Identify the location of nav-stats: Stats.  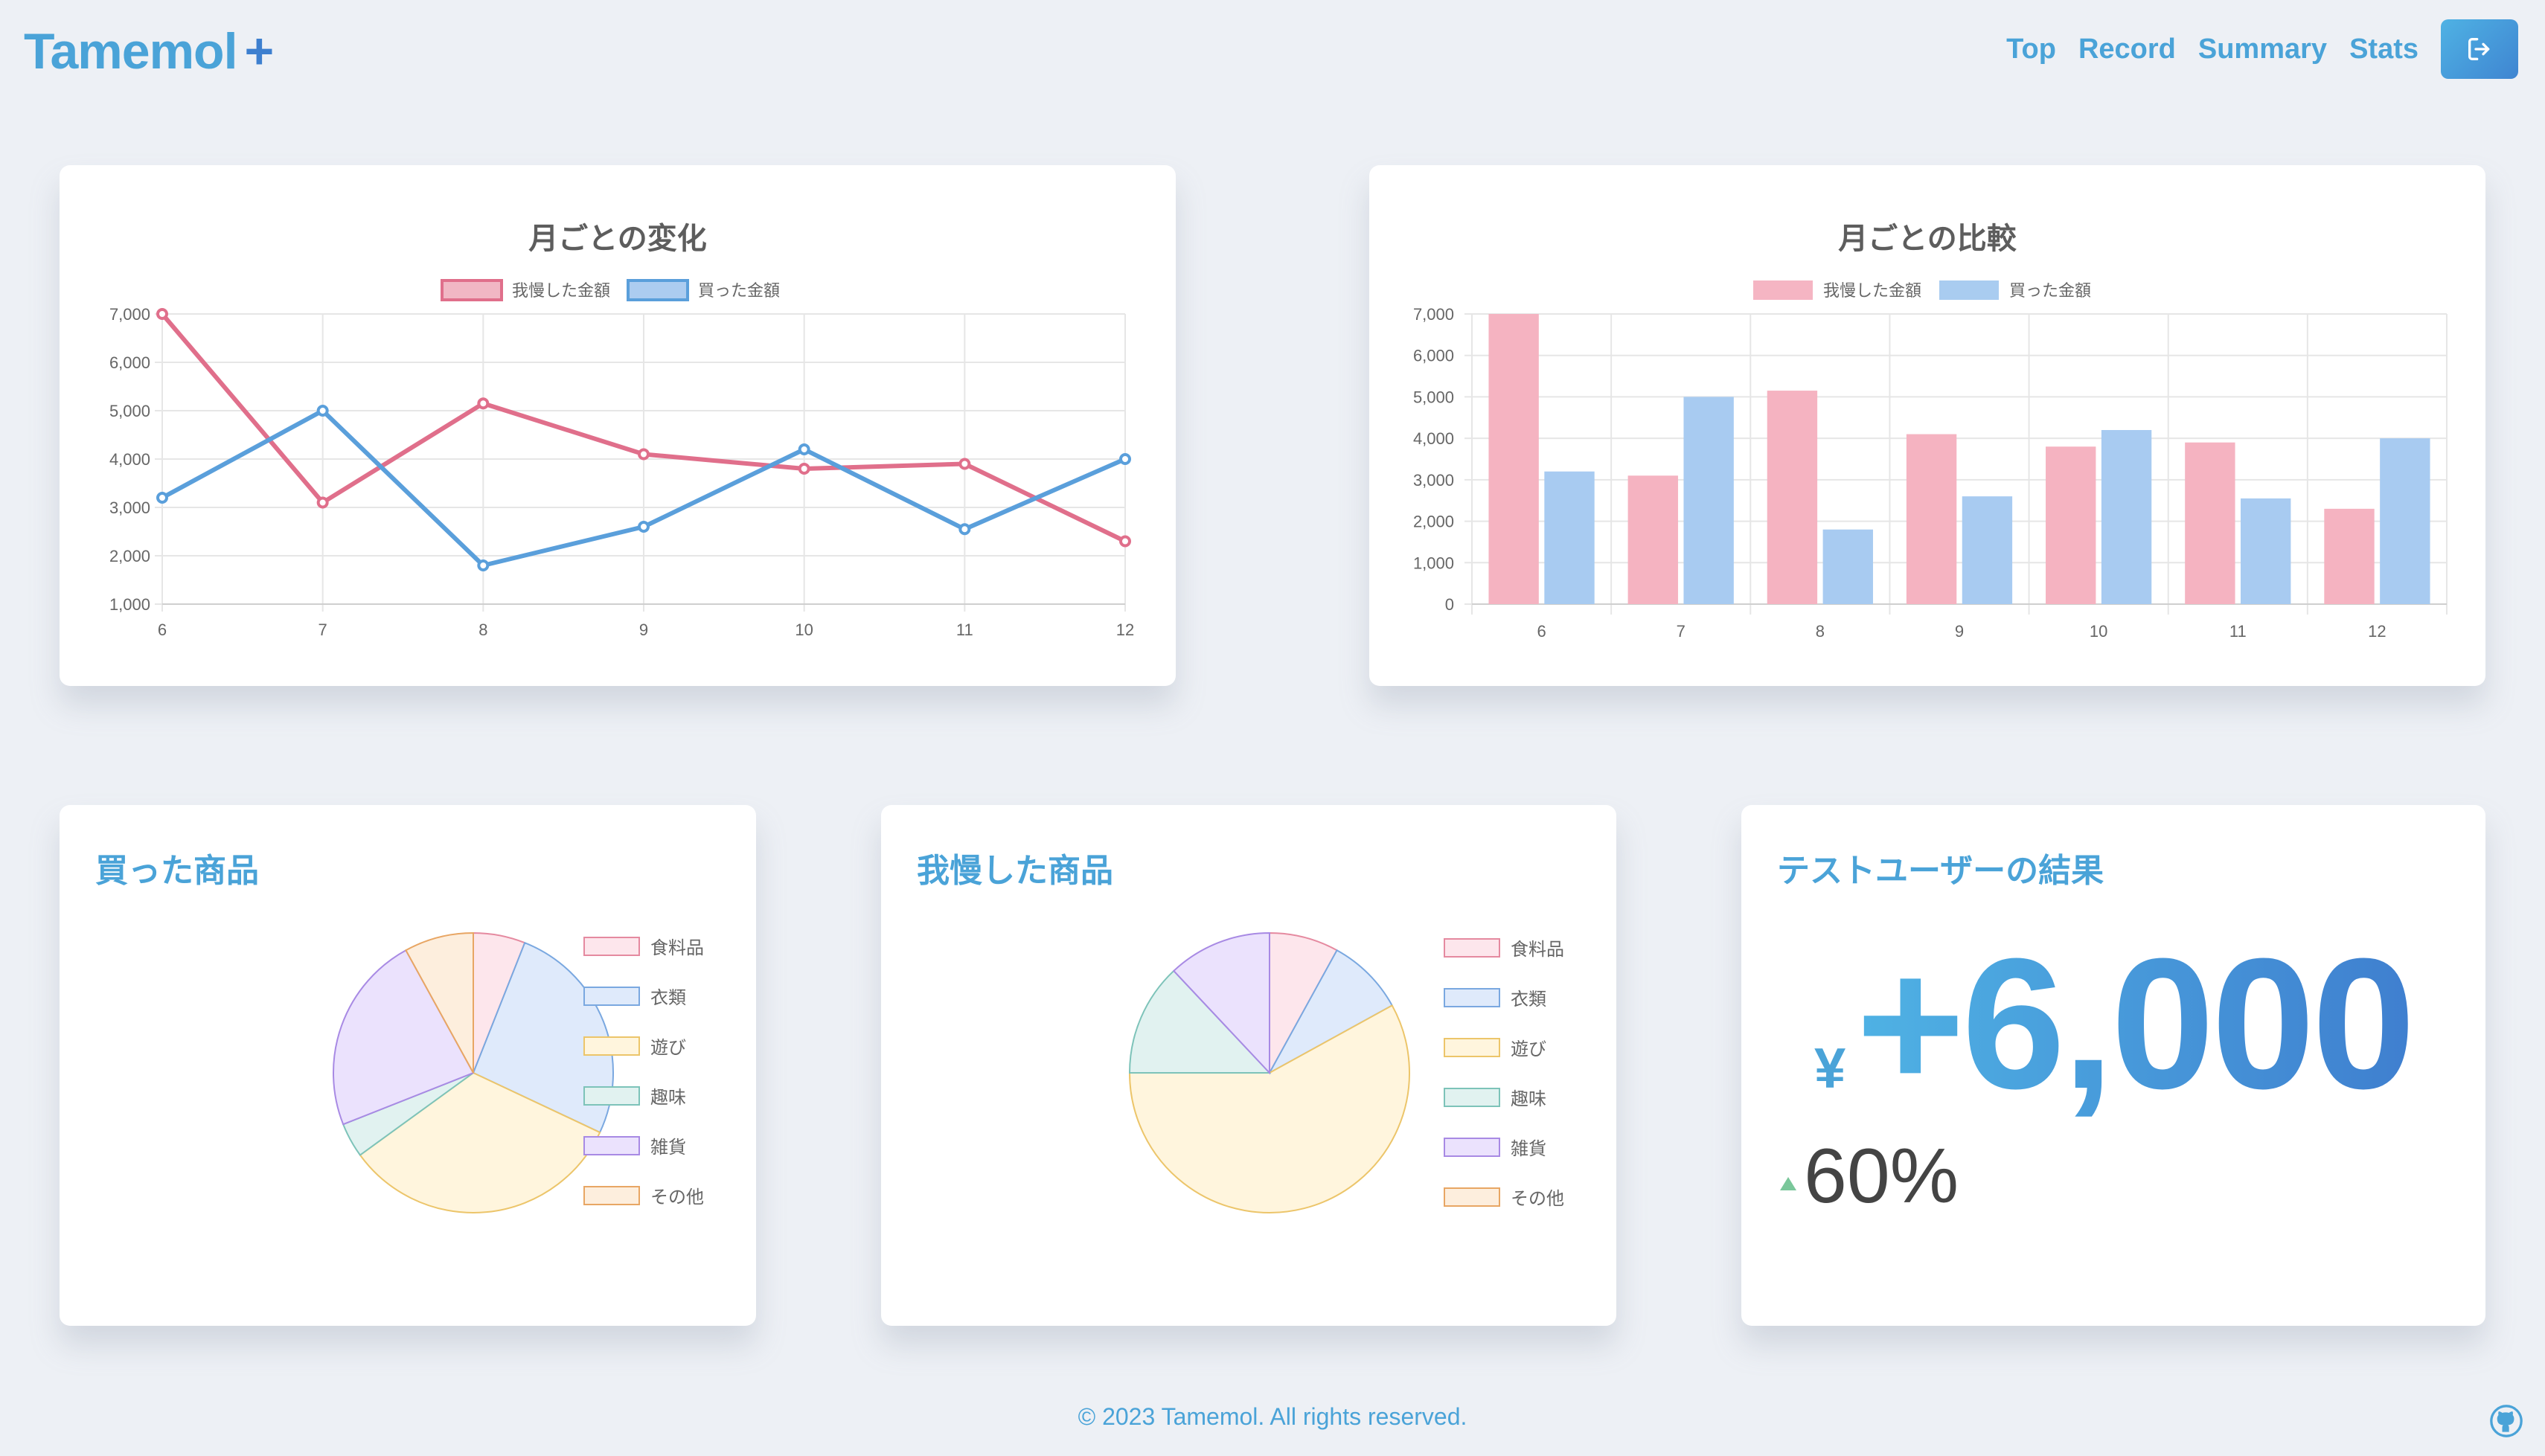
(2383, 49).